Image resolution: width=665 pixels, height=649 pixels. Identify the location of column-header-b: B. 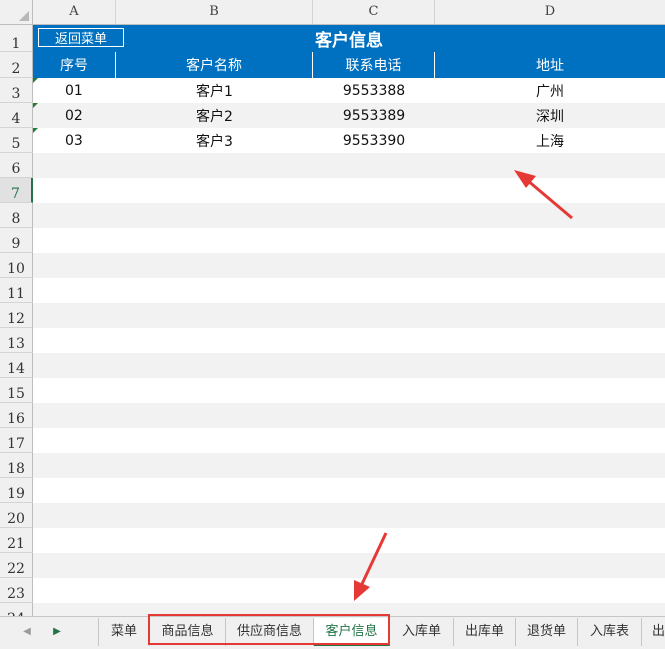
(214, 12).